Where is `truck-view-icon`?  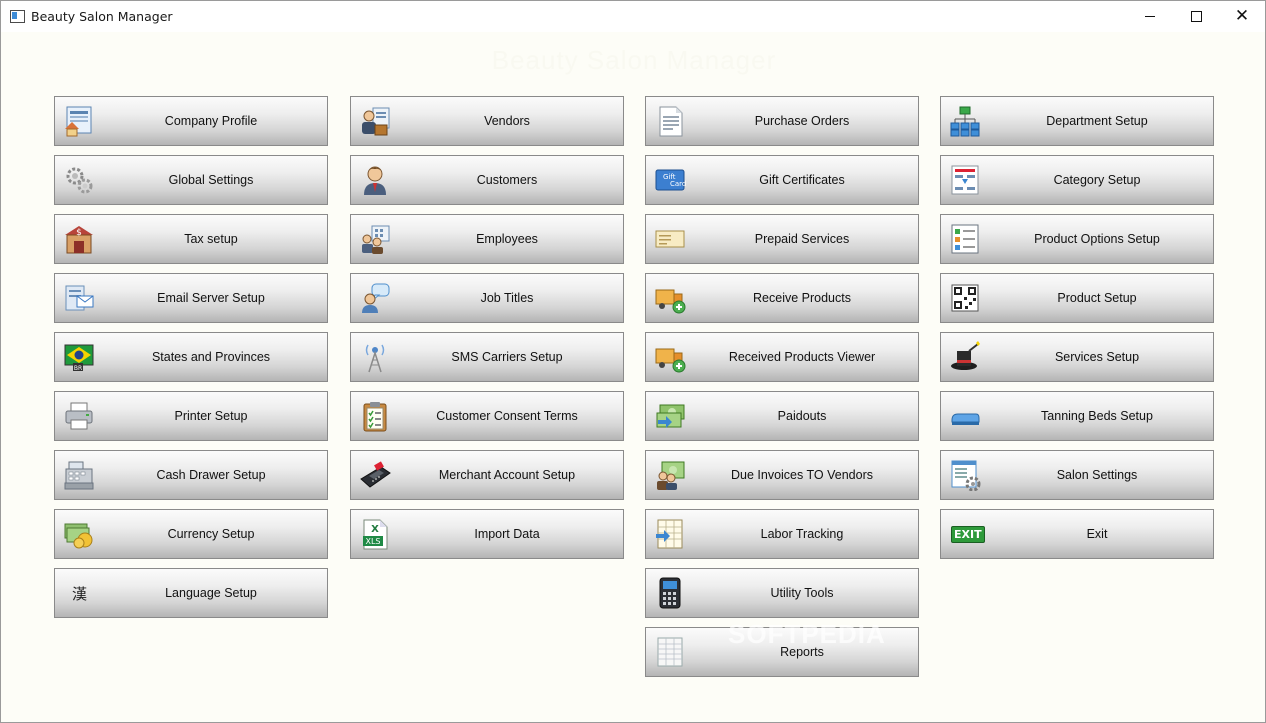 truck-view-icon is located at coordinates (670, 357).